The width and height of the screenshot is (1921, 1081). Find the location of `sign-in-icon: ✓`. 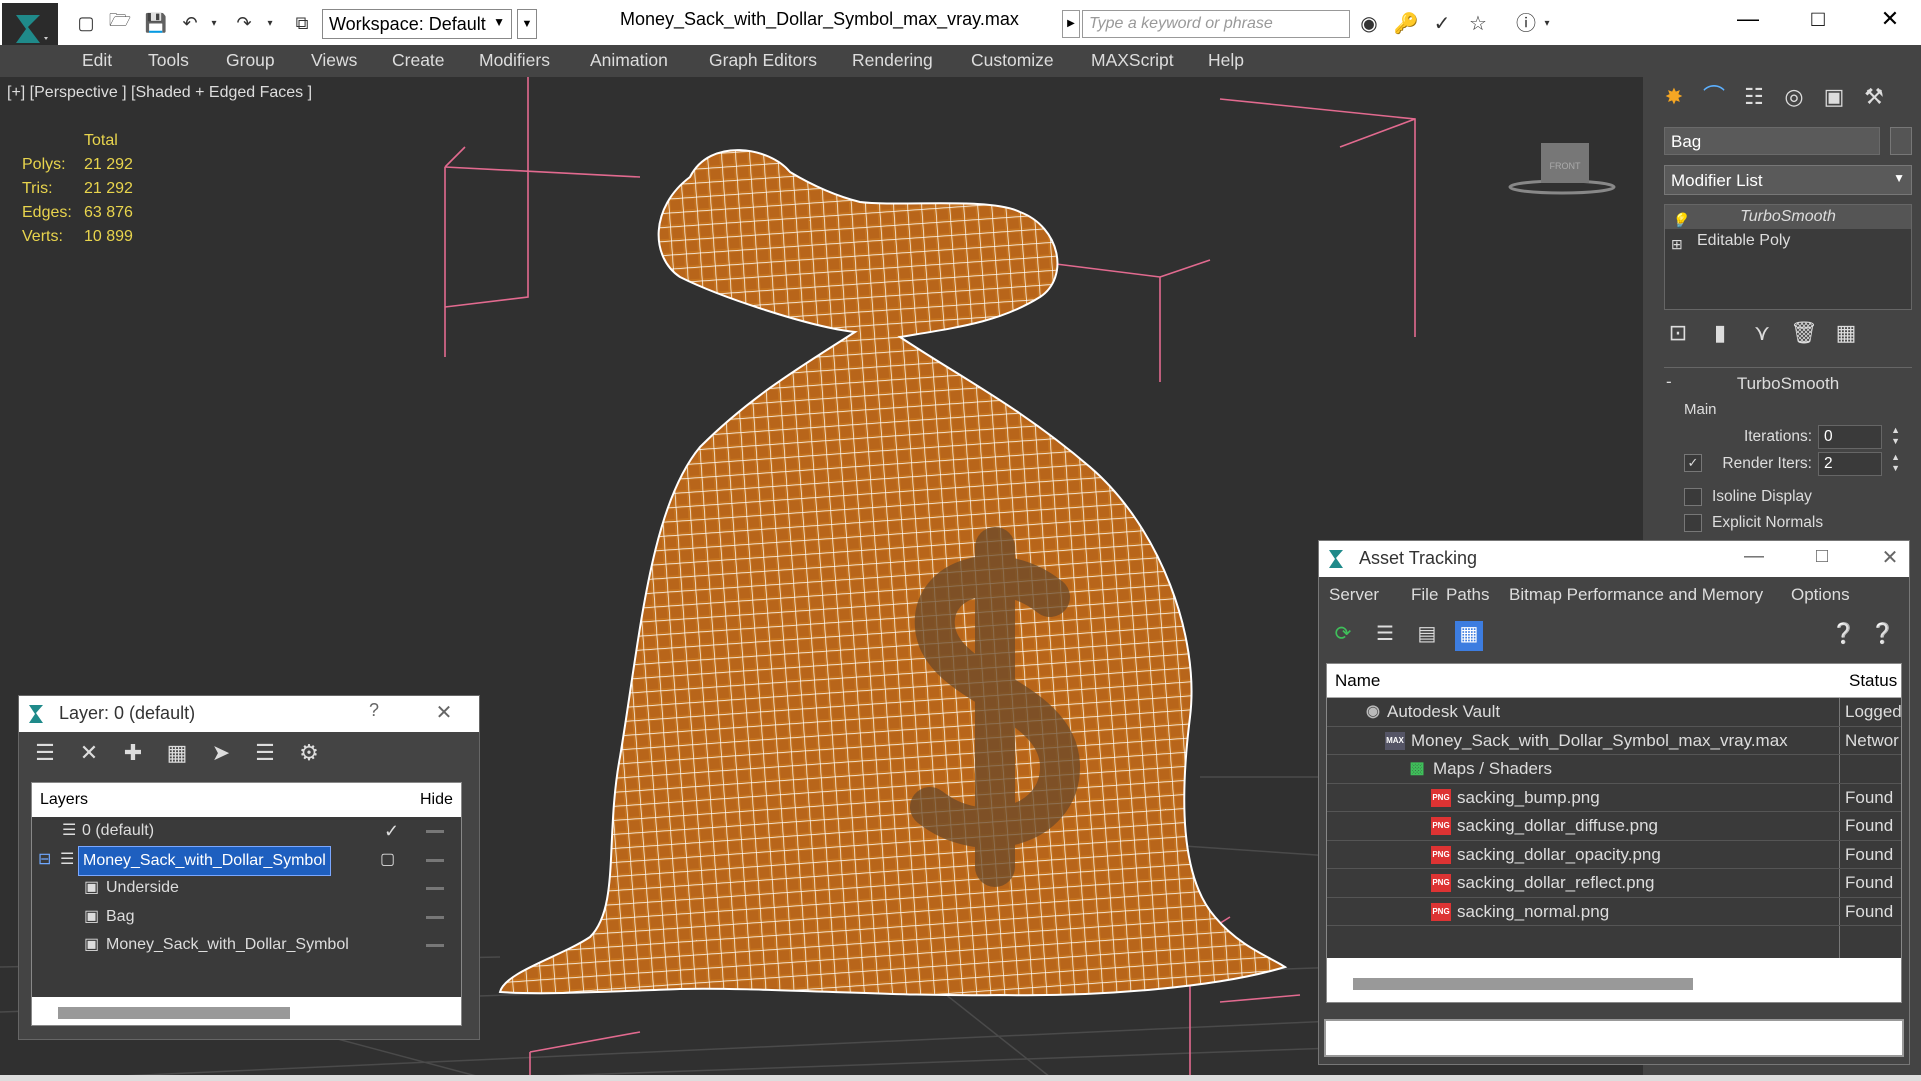

sign-in-icon: ✓ is located at coordinates (1442, 24).